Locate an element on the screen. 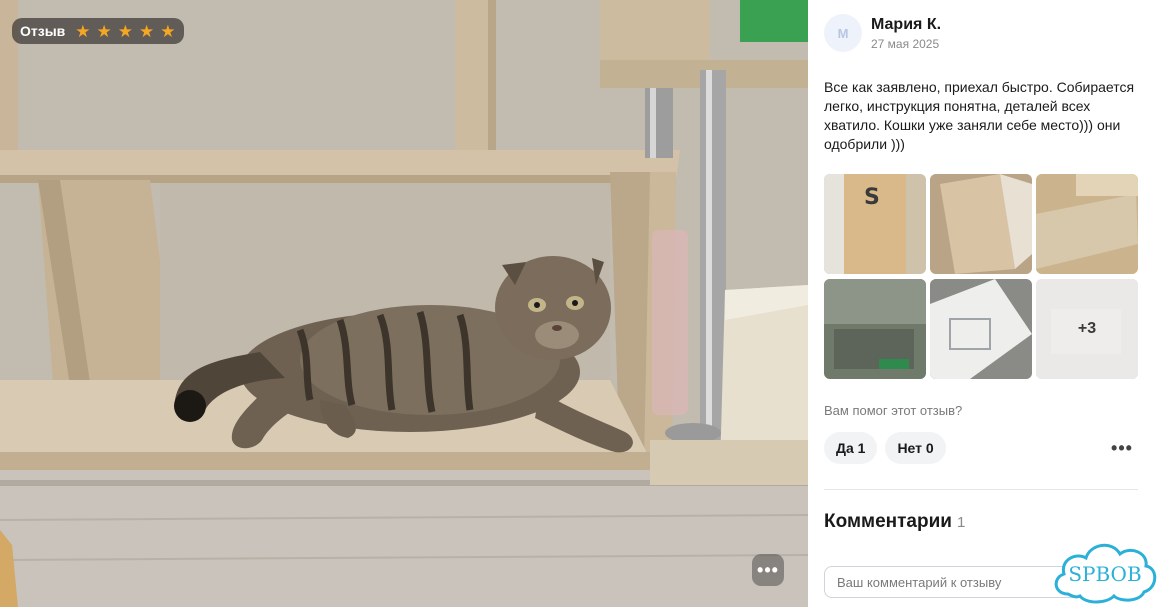 This screenshot has width=1162, height=607. watermark-logo: SPBOB is located at coordinates (1105, 573).